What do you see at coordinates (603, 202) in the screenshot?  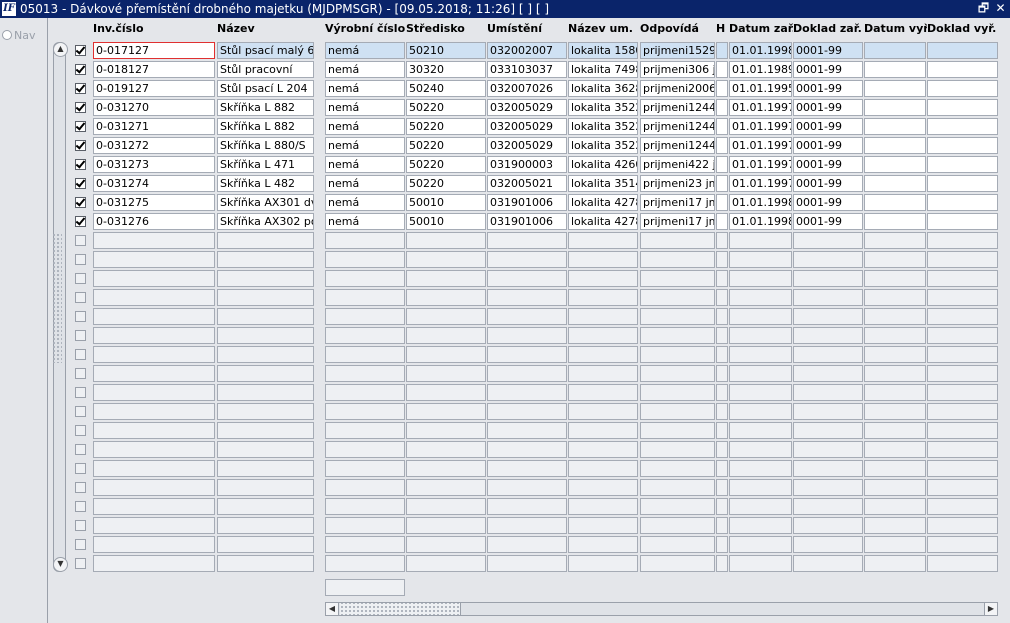 I see `cell-nazev-um: lokalita 4278` at bounding box center [603, 202].